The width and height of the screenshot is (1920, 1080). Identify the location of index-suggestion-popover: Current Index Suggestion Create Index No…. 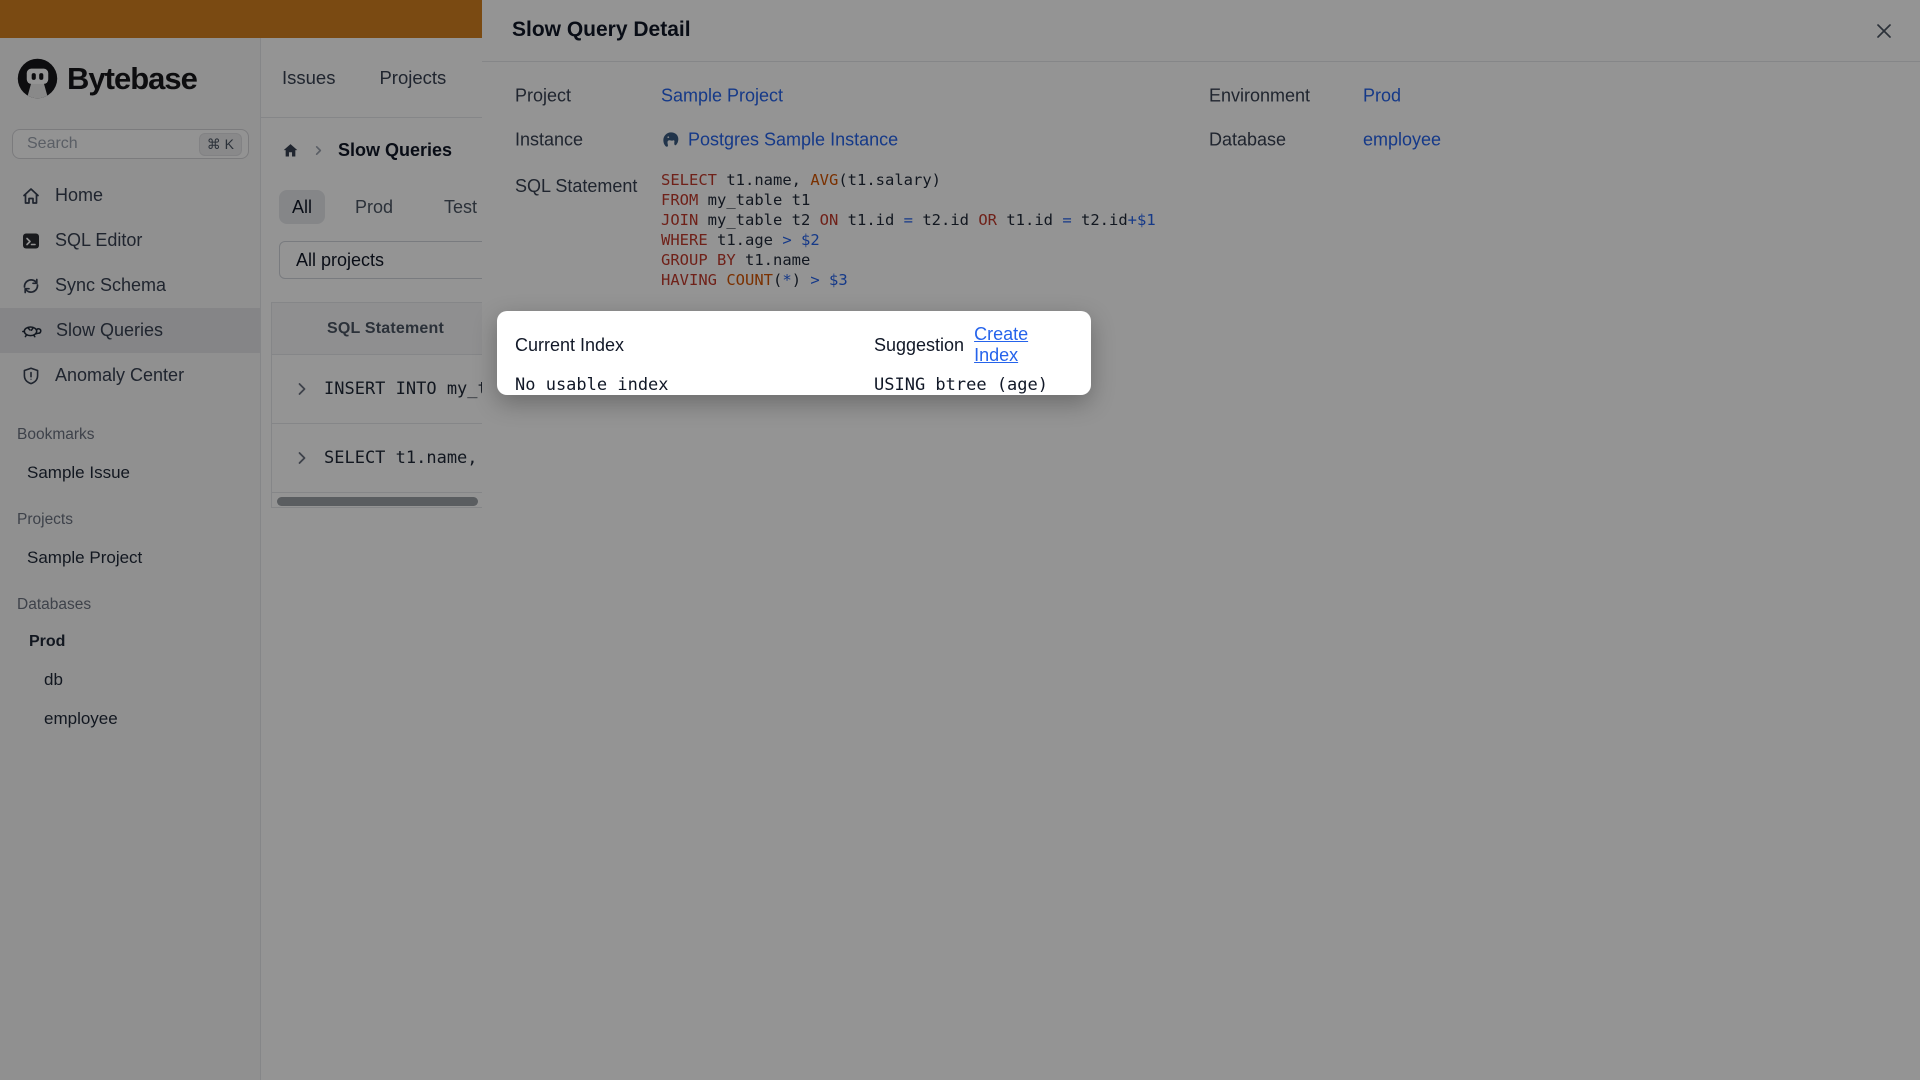
(794, 353).